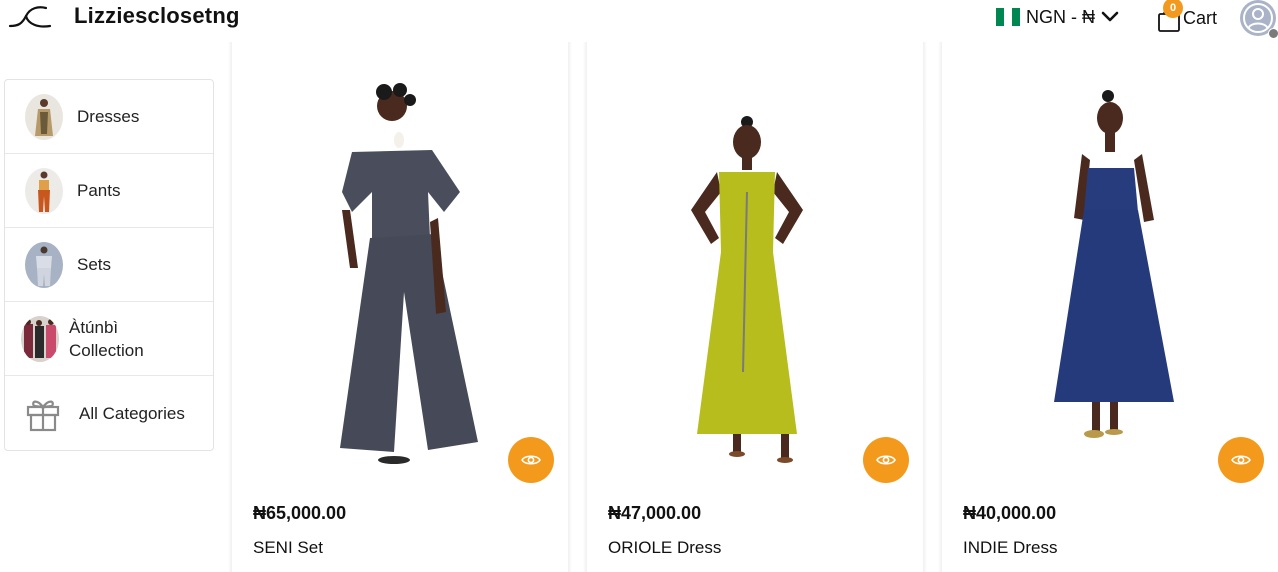 This screenshot has width=1278, height=572. Describe the element at coordinates (44, 264) in the screenshot. I see `sets-thumbnail` at that location.